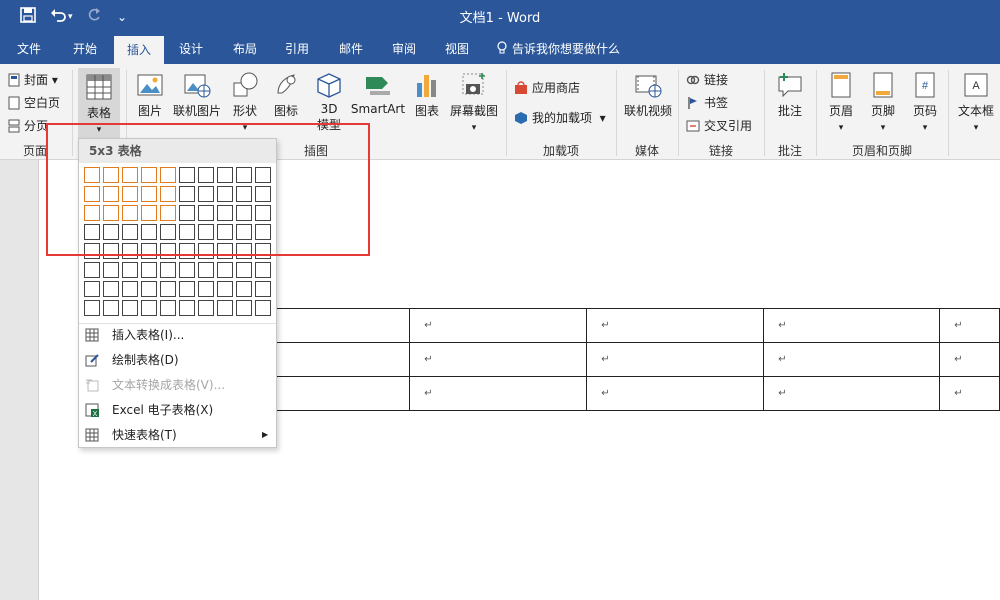  I want to click on tab-view: 视图, so click(457, 49).